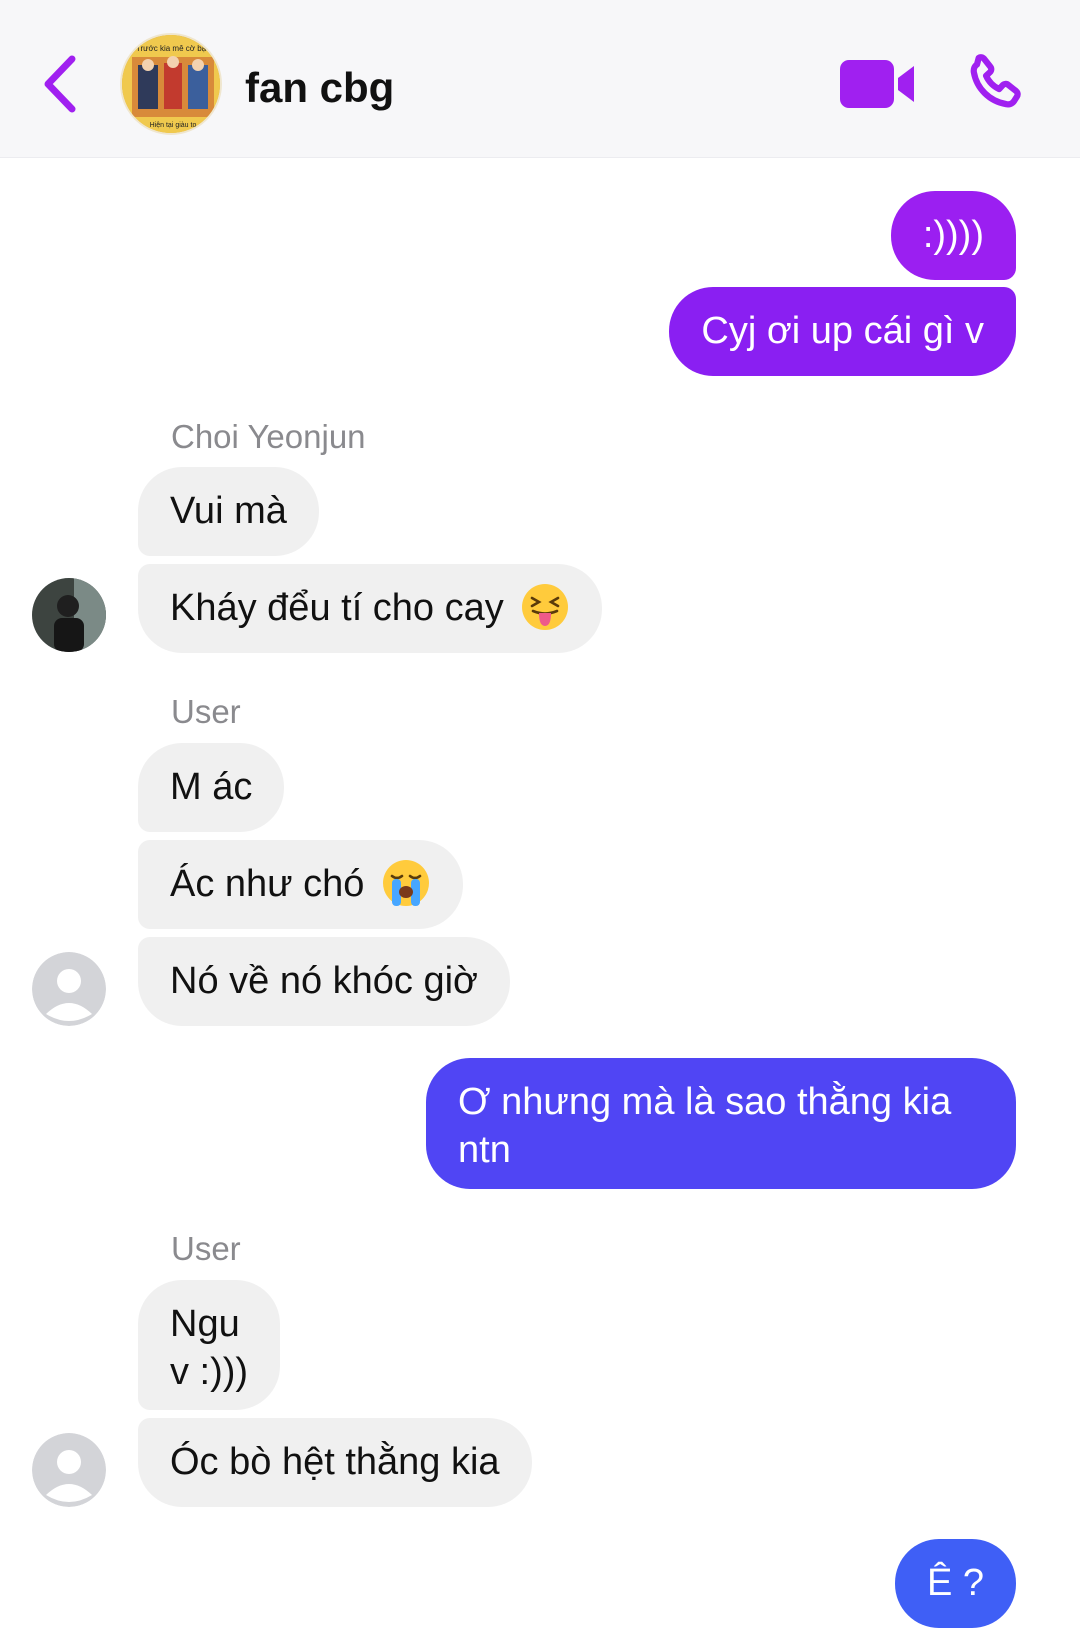  I want to click on voice-call-button, so click(994, 84).